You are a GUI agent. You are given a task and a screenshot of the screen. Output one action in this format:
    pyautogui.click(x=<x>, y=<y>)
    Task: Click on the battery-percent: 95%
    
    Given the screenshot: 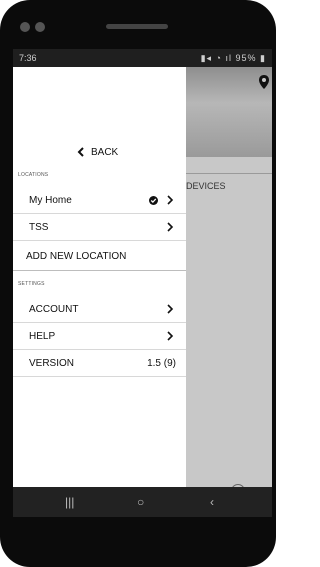 What is the action you would take?
    pyautogui.click(x=246, y=58)
    